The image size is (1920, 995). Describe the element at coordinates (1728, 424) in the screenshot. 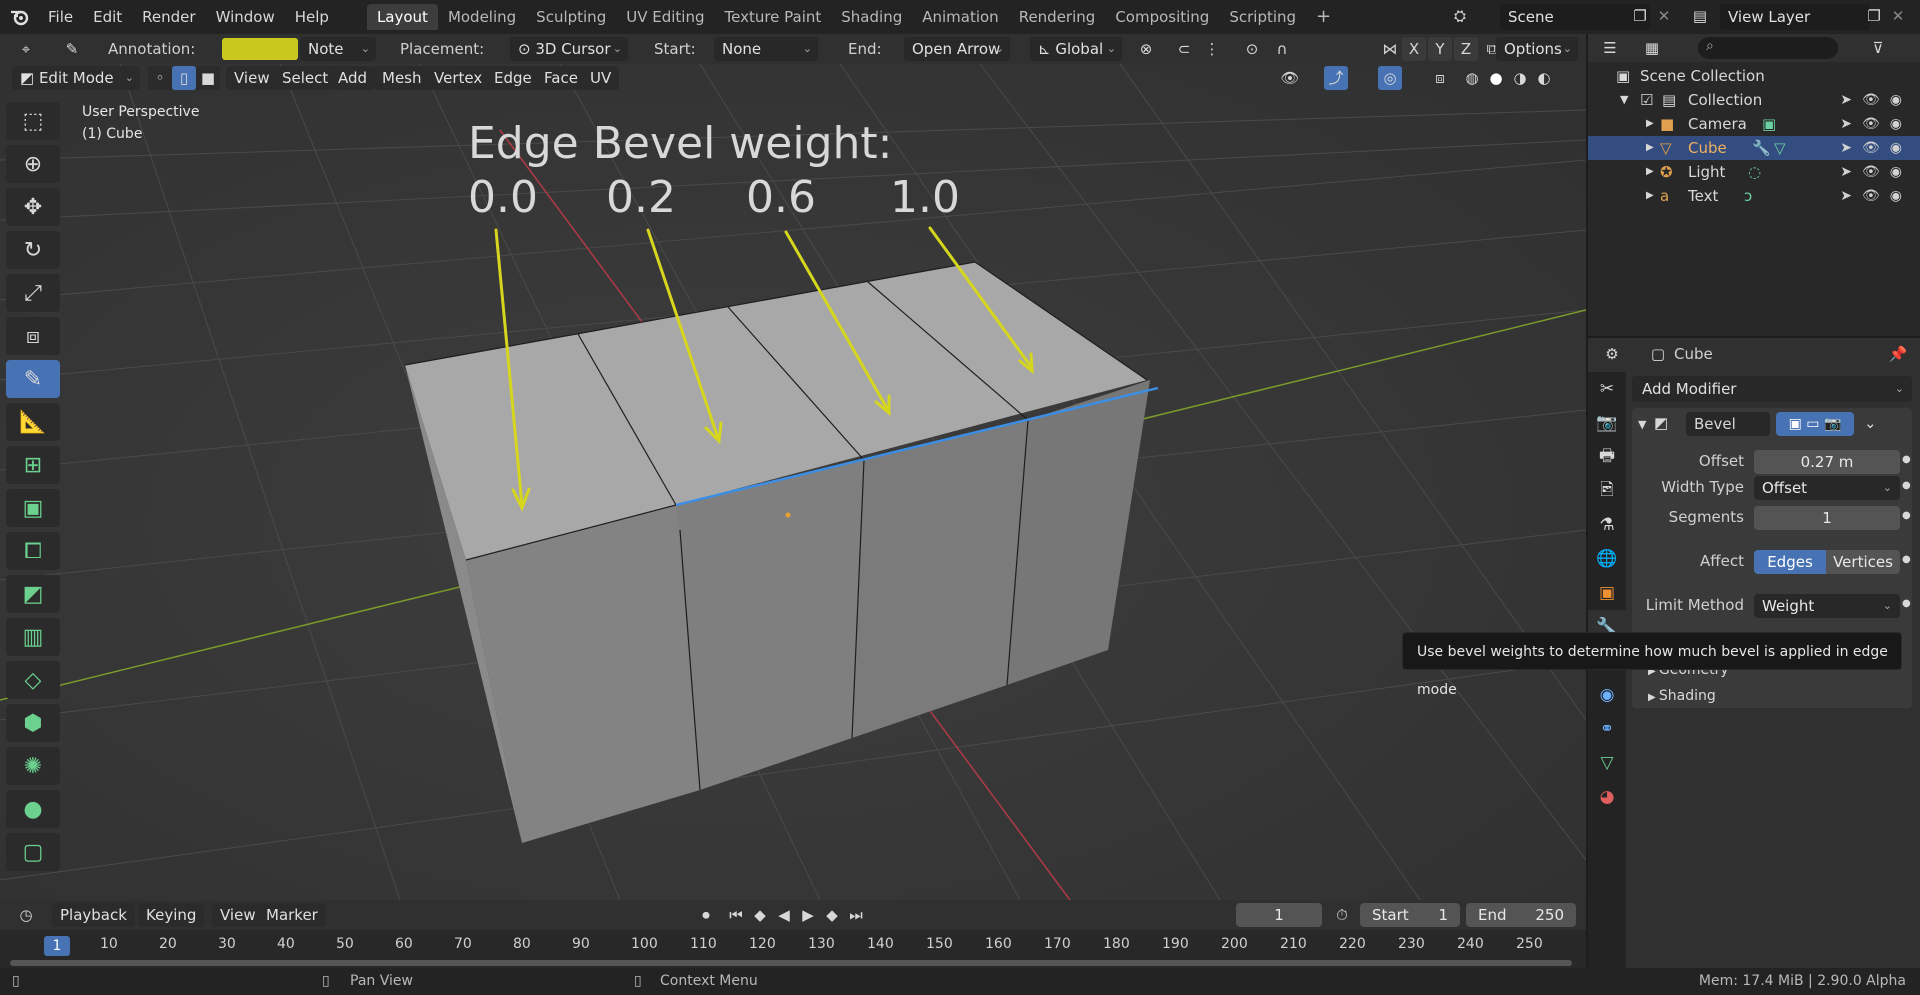

I see `modifier-name-field: Bevel` at that location.